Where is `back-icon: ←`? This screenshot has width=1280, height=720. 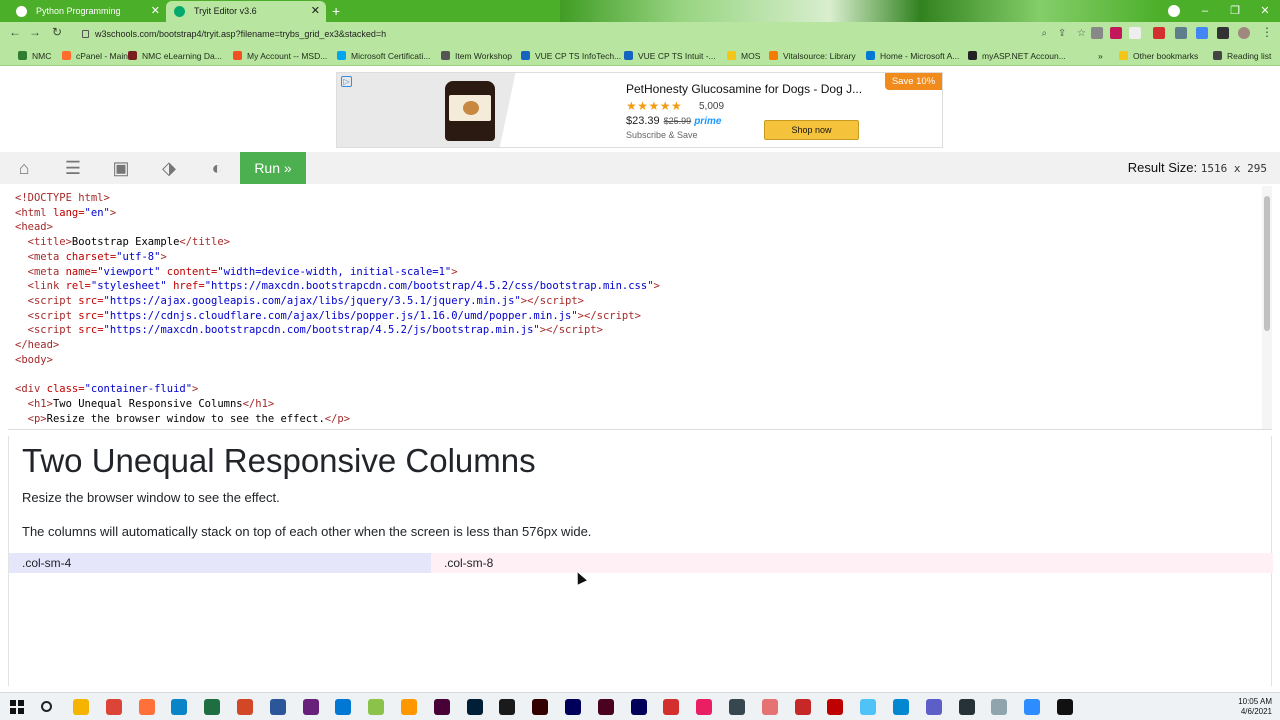 back-icon: ← is located at coordinates (15, 32).